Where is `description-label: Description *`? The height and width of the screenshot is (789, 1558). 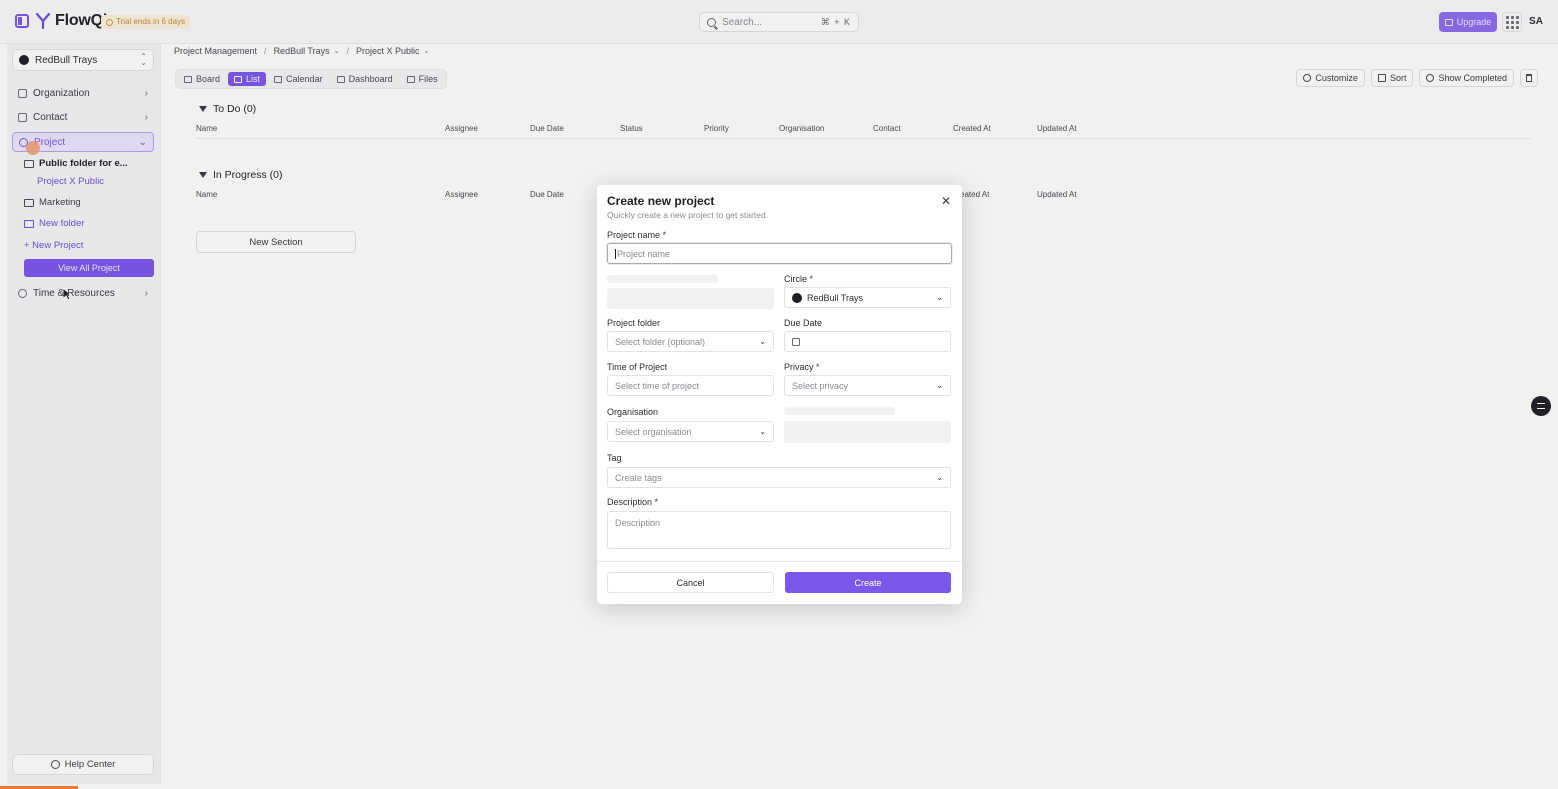
description-label: Description * is located at coordinates (632, 502).